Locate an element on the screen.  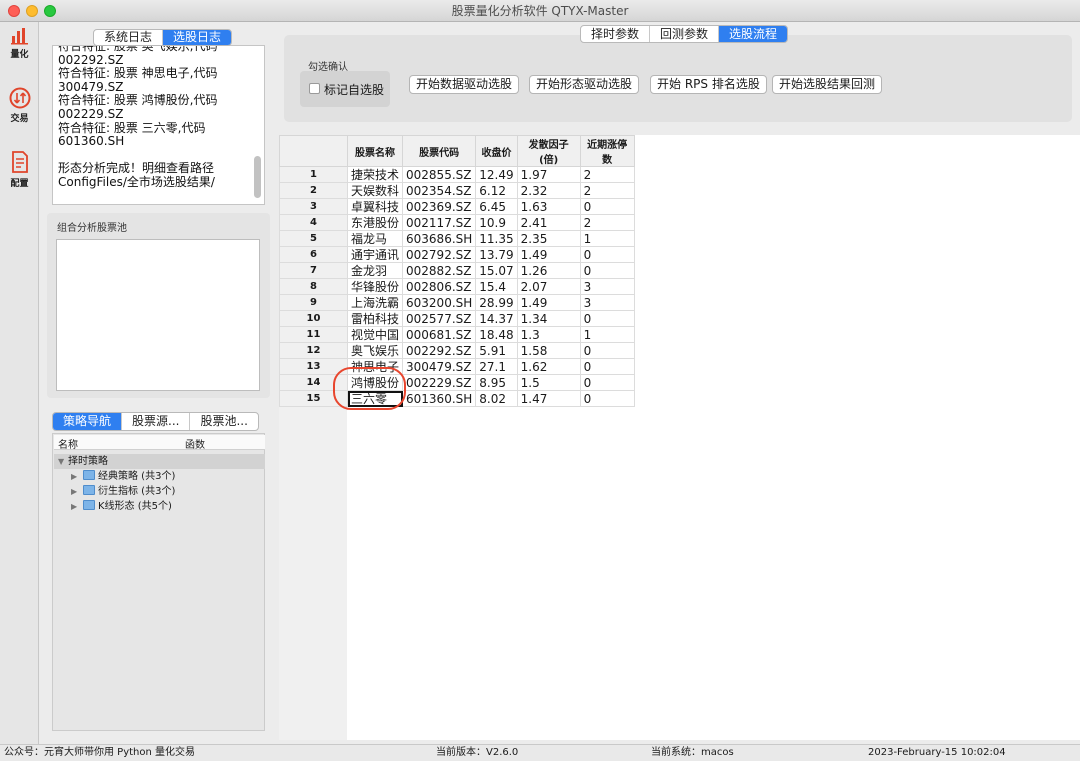
close-price-cell: 10.9 is located at coordinates (496, 222).